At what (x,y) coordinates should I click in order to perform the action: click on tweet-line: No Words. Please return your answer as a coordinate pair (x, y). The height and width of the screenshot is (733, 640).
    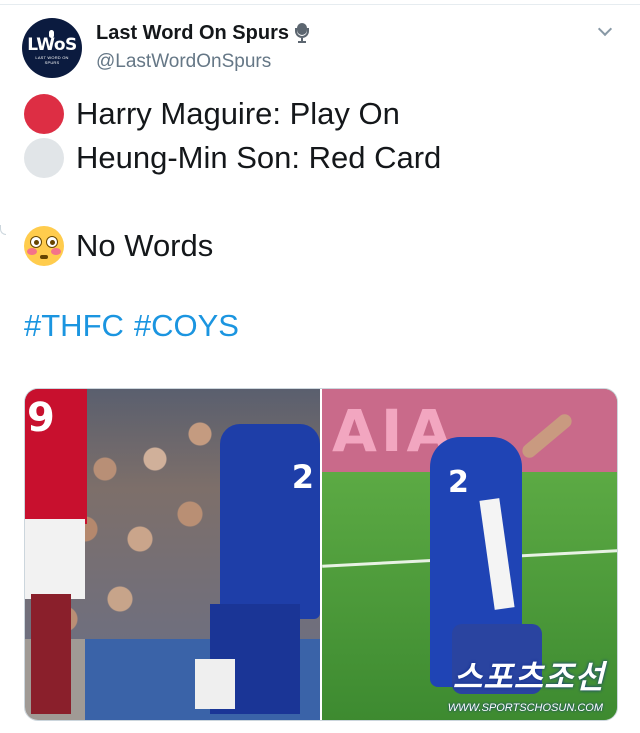
    Looking at the image, I should click on (324, 246).